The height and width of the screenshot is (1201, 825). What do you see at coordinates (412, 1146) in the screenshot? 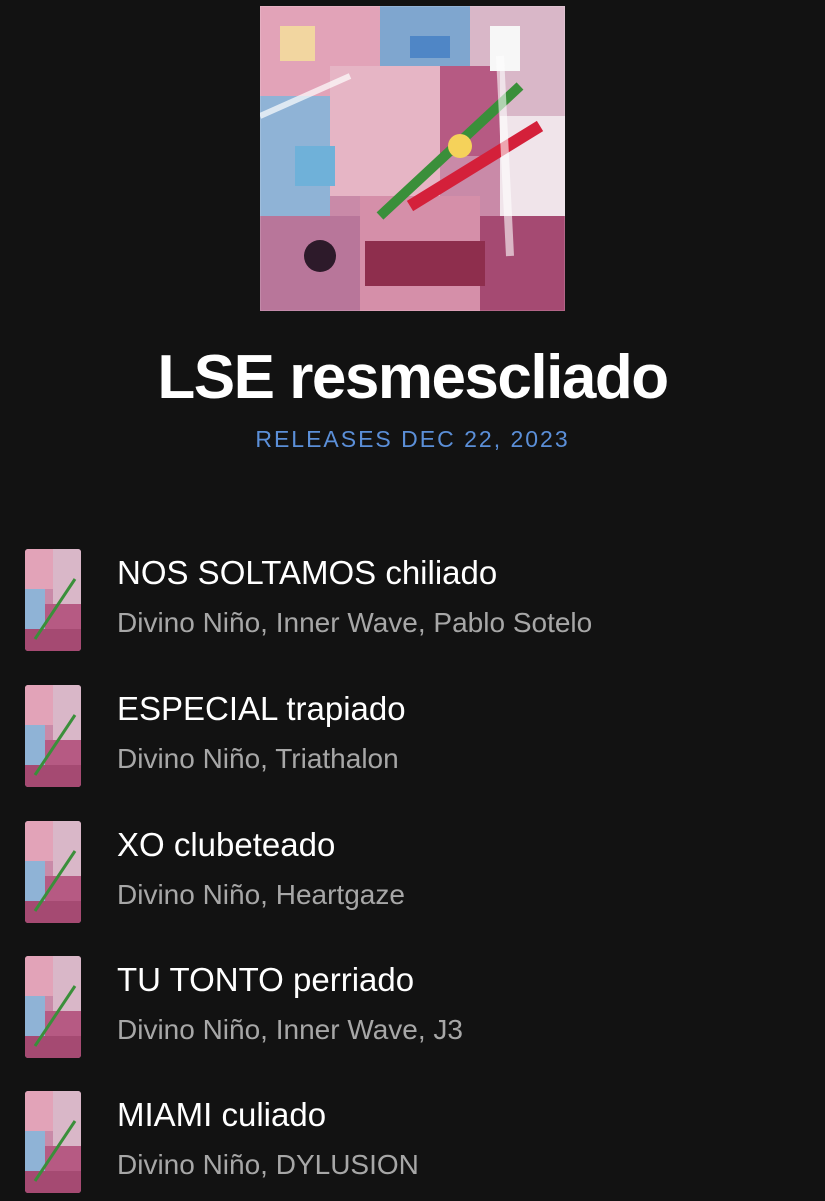
I see `track-row: MIAMI culiado Divino Niño, DYLUSION` at bounding box center [412, 1146].